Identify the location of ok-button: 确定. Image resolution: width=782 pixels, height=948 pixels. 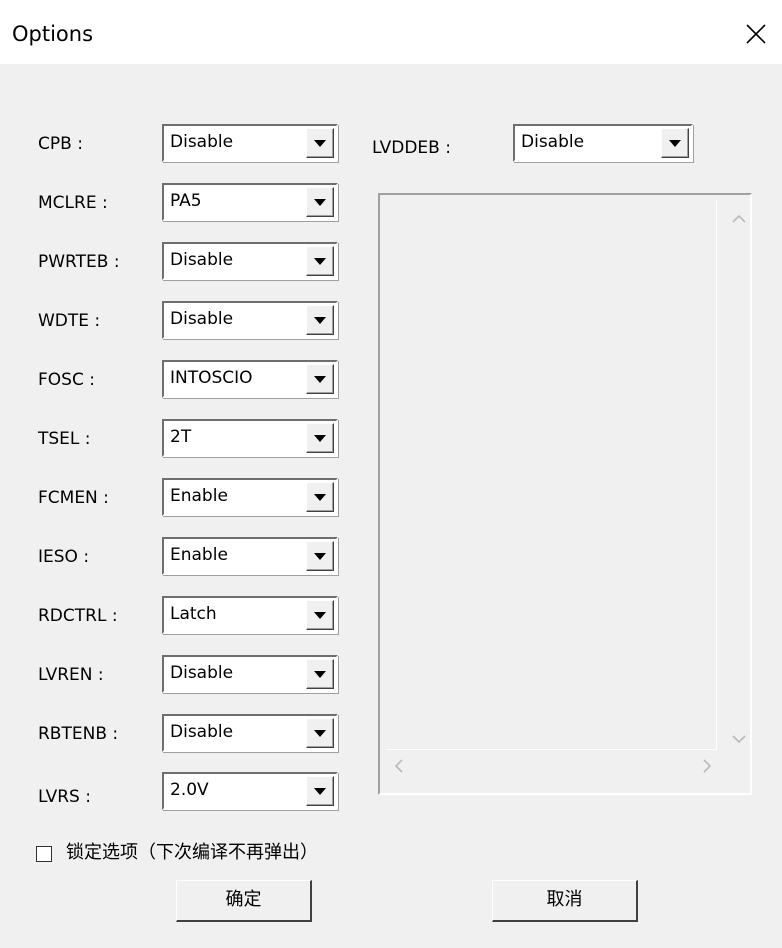
(244, 901).